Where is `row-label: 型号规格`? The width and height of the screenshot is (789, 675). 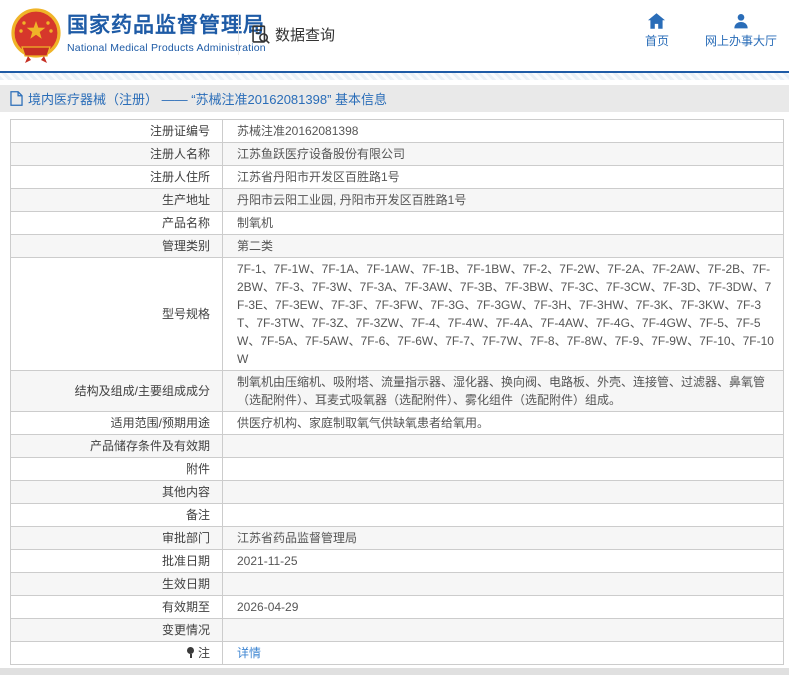 row-label: 型号规格 is located at coordinates (116, 314).